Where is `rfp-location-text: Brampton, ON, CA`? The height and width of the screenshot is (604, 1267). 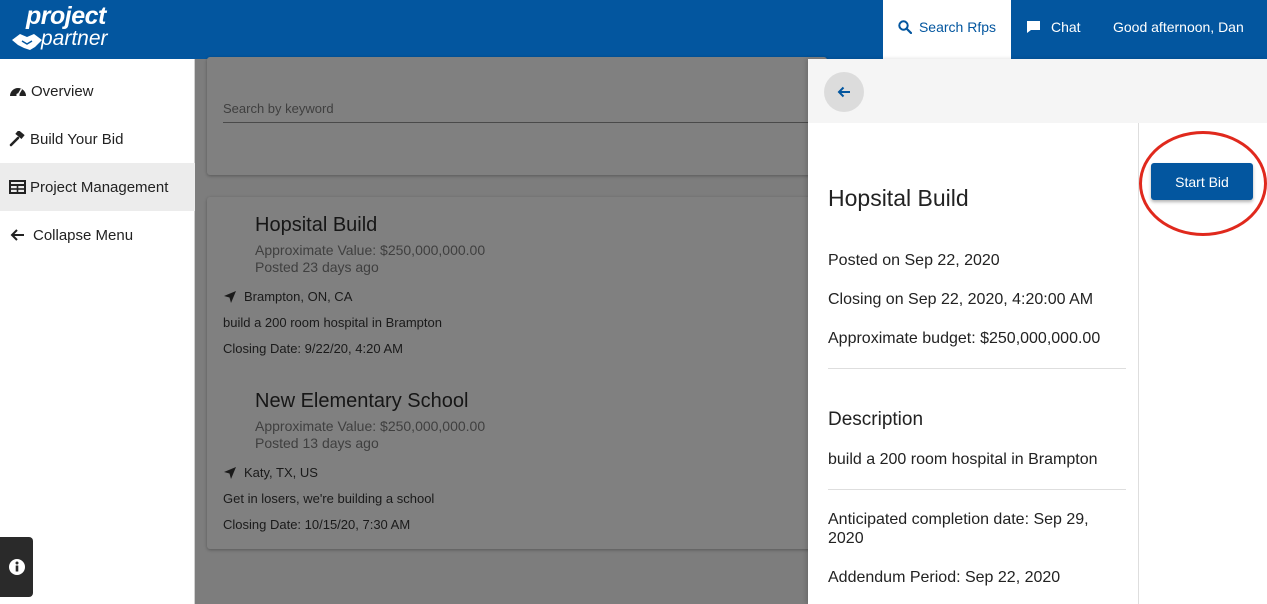
rfp-location-text: Brampton, ON, CA is located at coordinates (298, 296).